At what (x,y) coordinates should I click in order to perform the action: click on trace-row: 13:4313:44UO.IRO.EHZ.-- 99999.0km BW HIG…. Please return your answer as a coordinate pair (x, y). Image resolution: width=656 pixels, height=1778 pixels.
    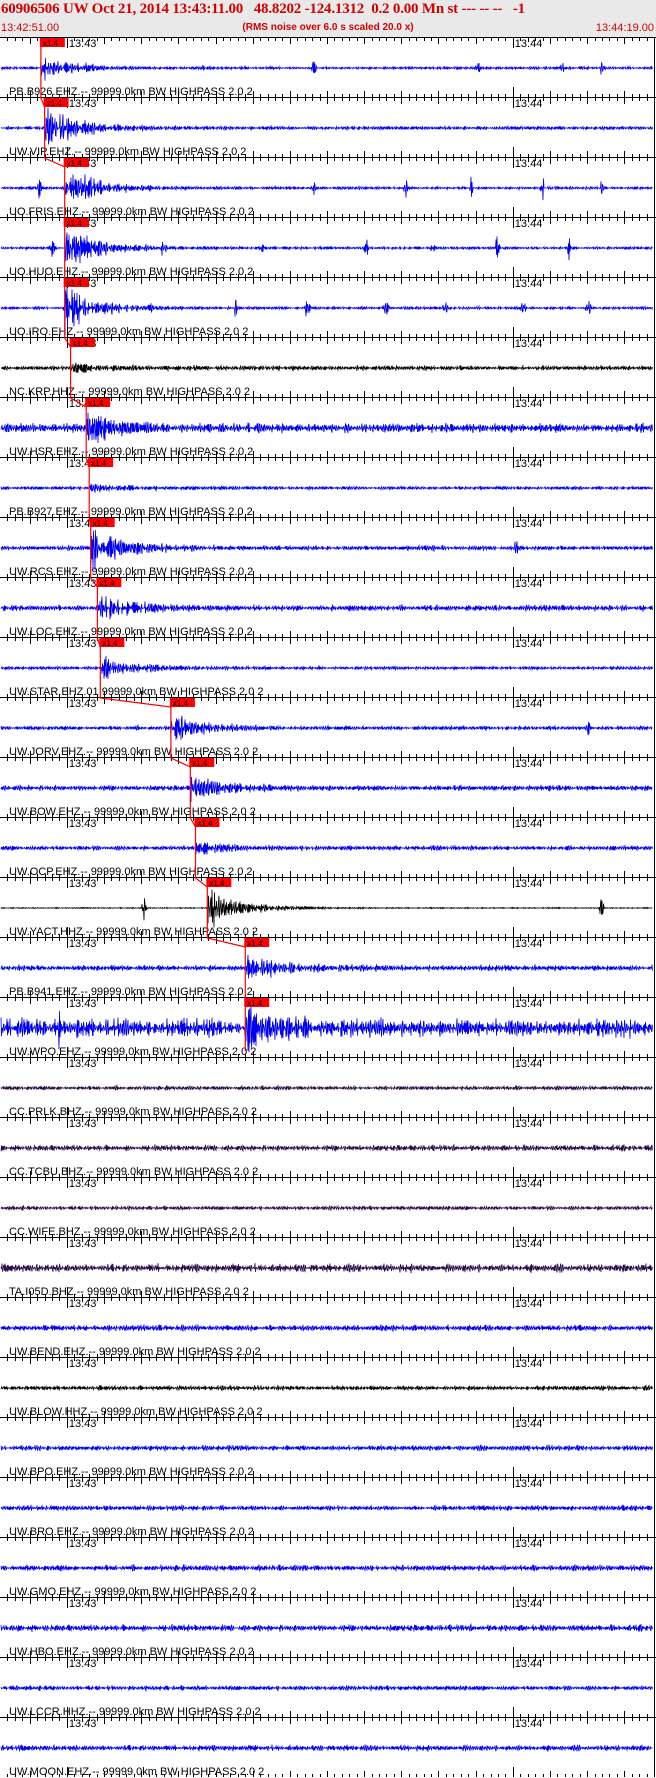
    Looking at the image, I should click on (328, 307).